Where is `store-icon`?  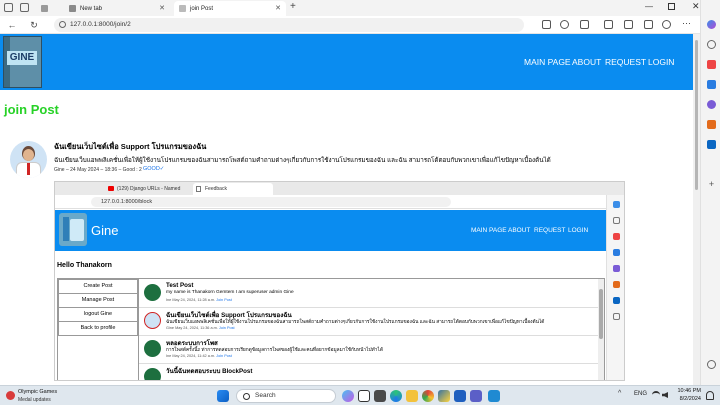 store-icon is located at coordinates (460, 396).